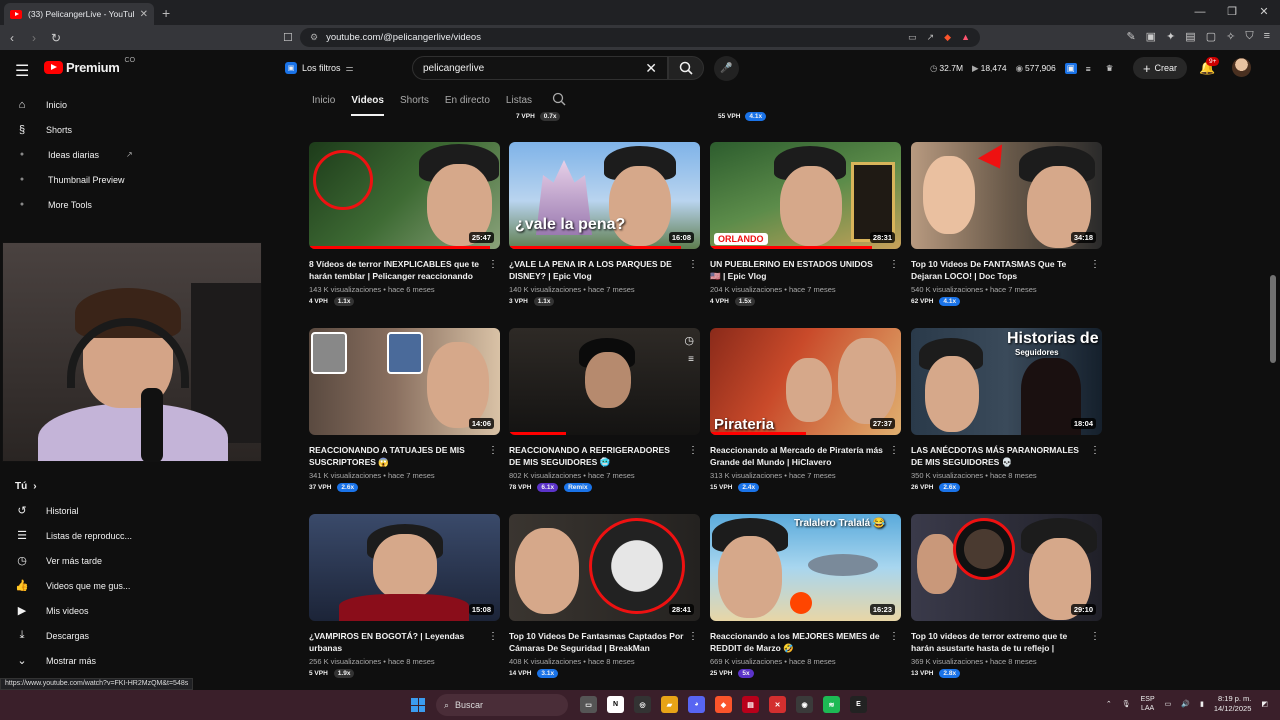  Describe the element at coordinates (965, 37) in the screenshot. I see `brave-rewards-icon: ▲` at that location.